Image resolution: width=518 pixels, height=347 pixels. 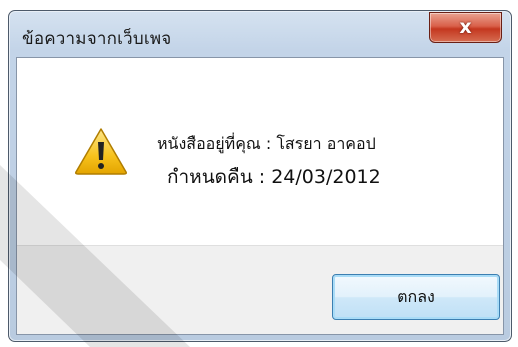 What do you see at coordinates (416, 297) in the screenshot?
I see `ok-button: ตกลง` at bounding box center [416, 297].